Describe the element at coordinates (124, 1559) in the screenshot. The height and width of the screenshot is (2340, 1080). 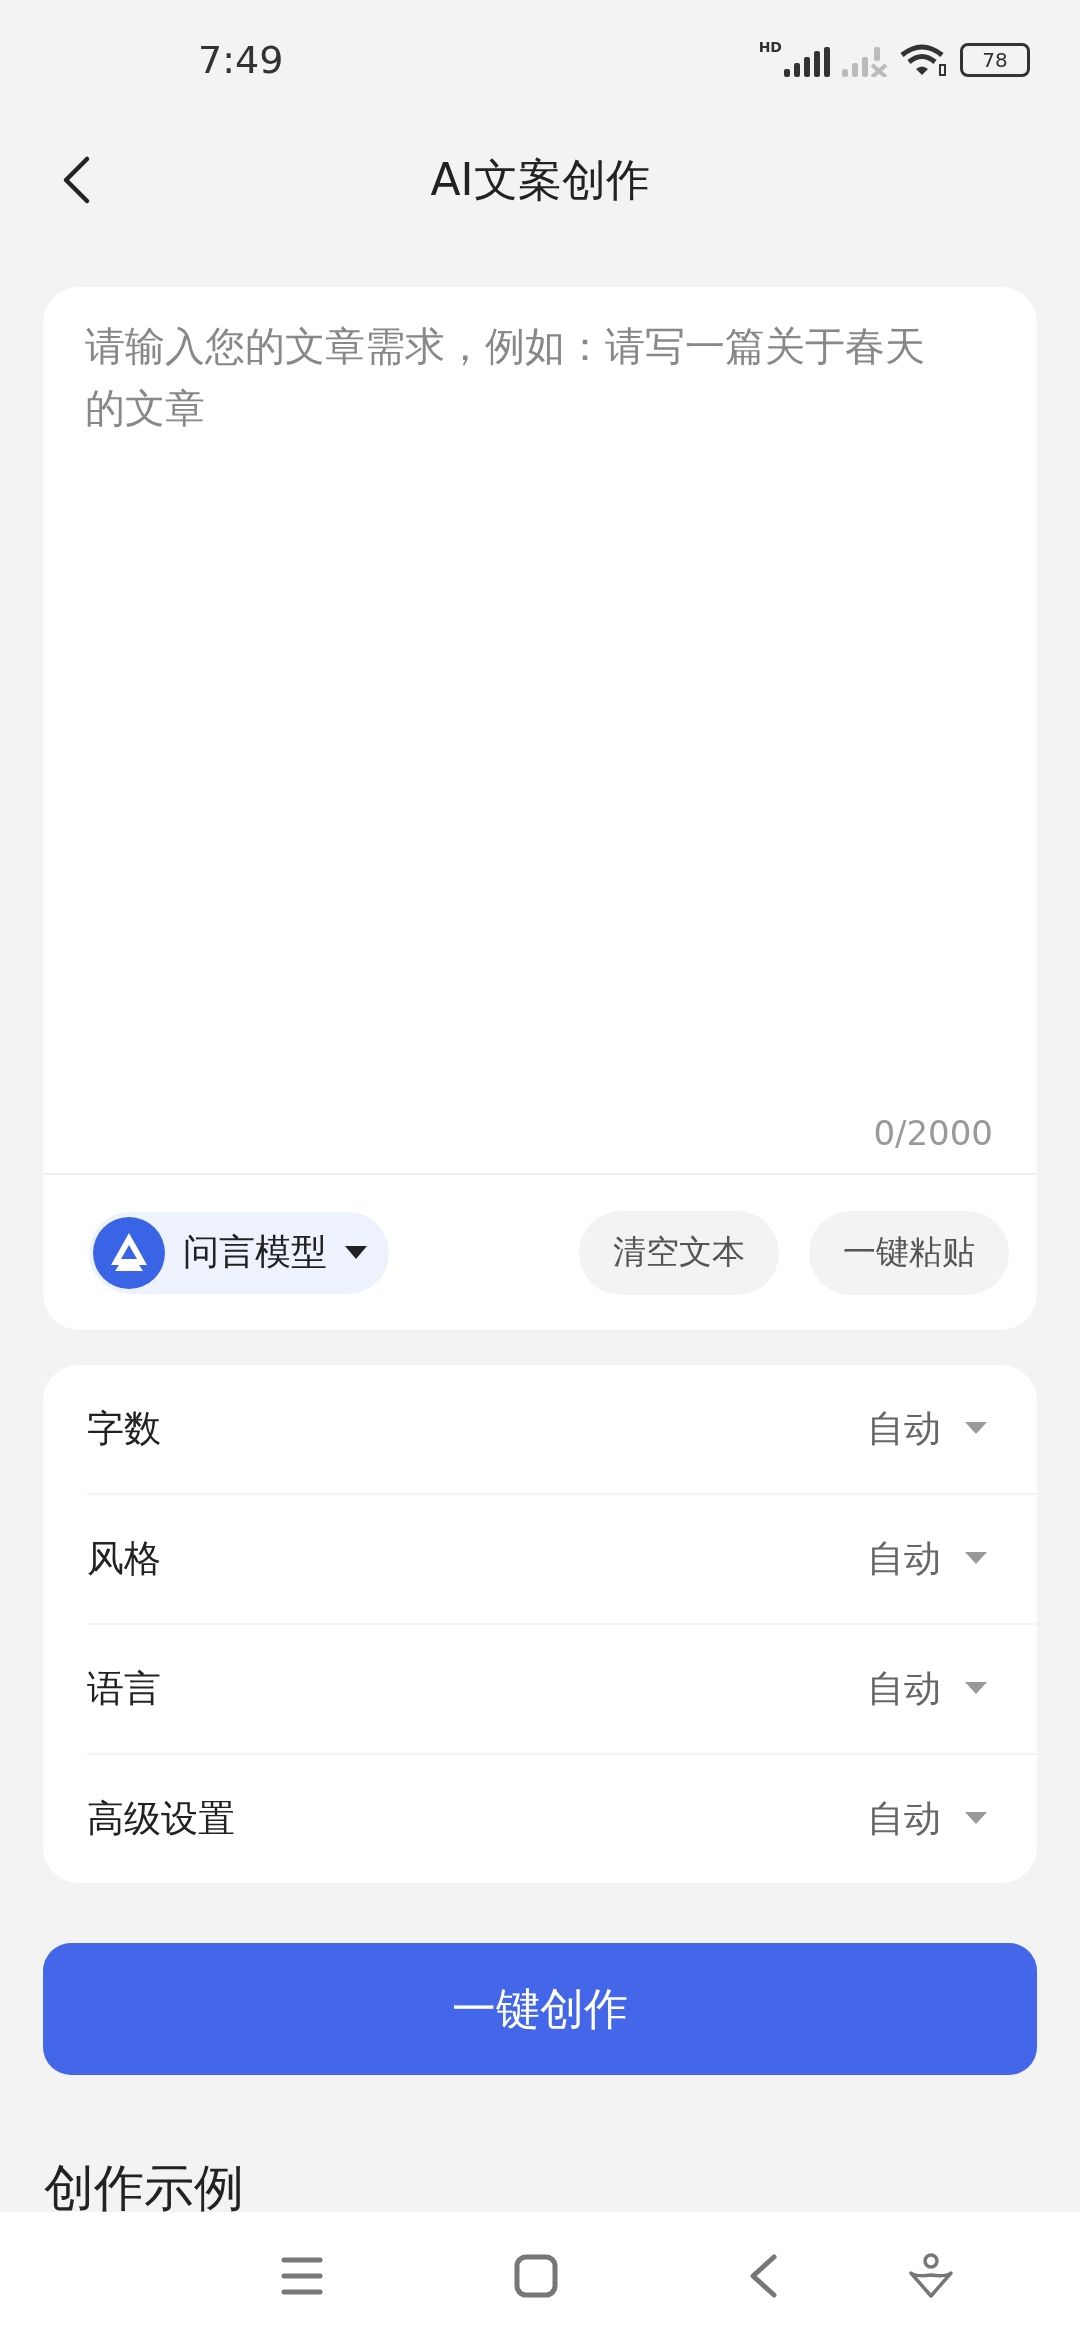
I see `setting-label: 风格` at that location.